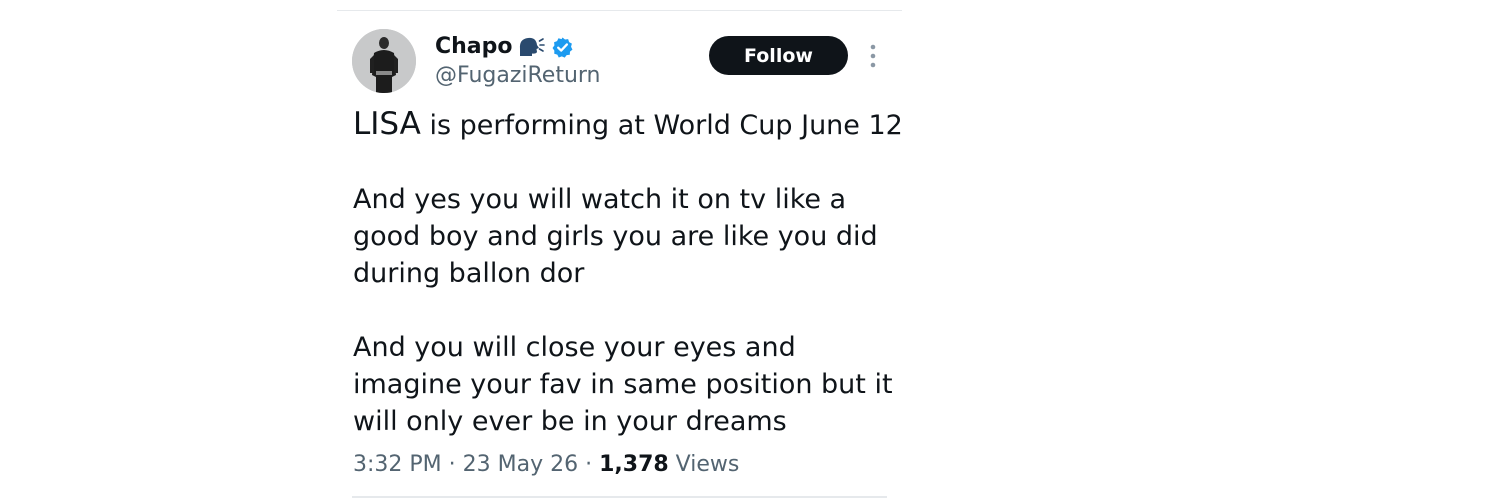 The width and height of the screenshot is (1500, 500). What do you see at coordinates (531, 47) in the screenshot?
I see `speaking-head-emoji` at bounding box center [531, 47].